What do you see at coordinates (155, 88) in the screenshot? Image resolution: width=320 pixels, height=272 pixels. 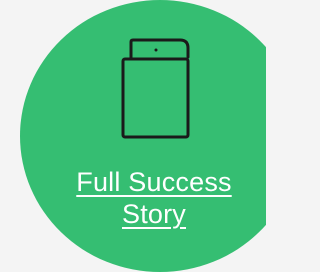 I see `book-icon` at bounding box center [155, 88].